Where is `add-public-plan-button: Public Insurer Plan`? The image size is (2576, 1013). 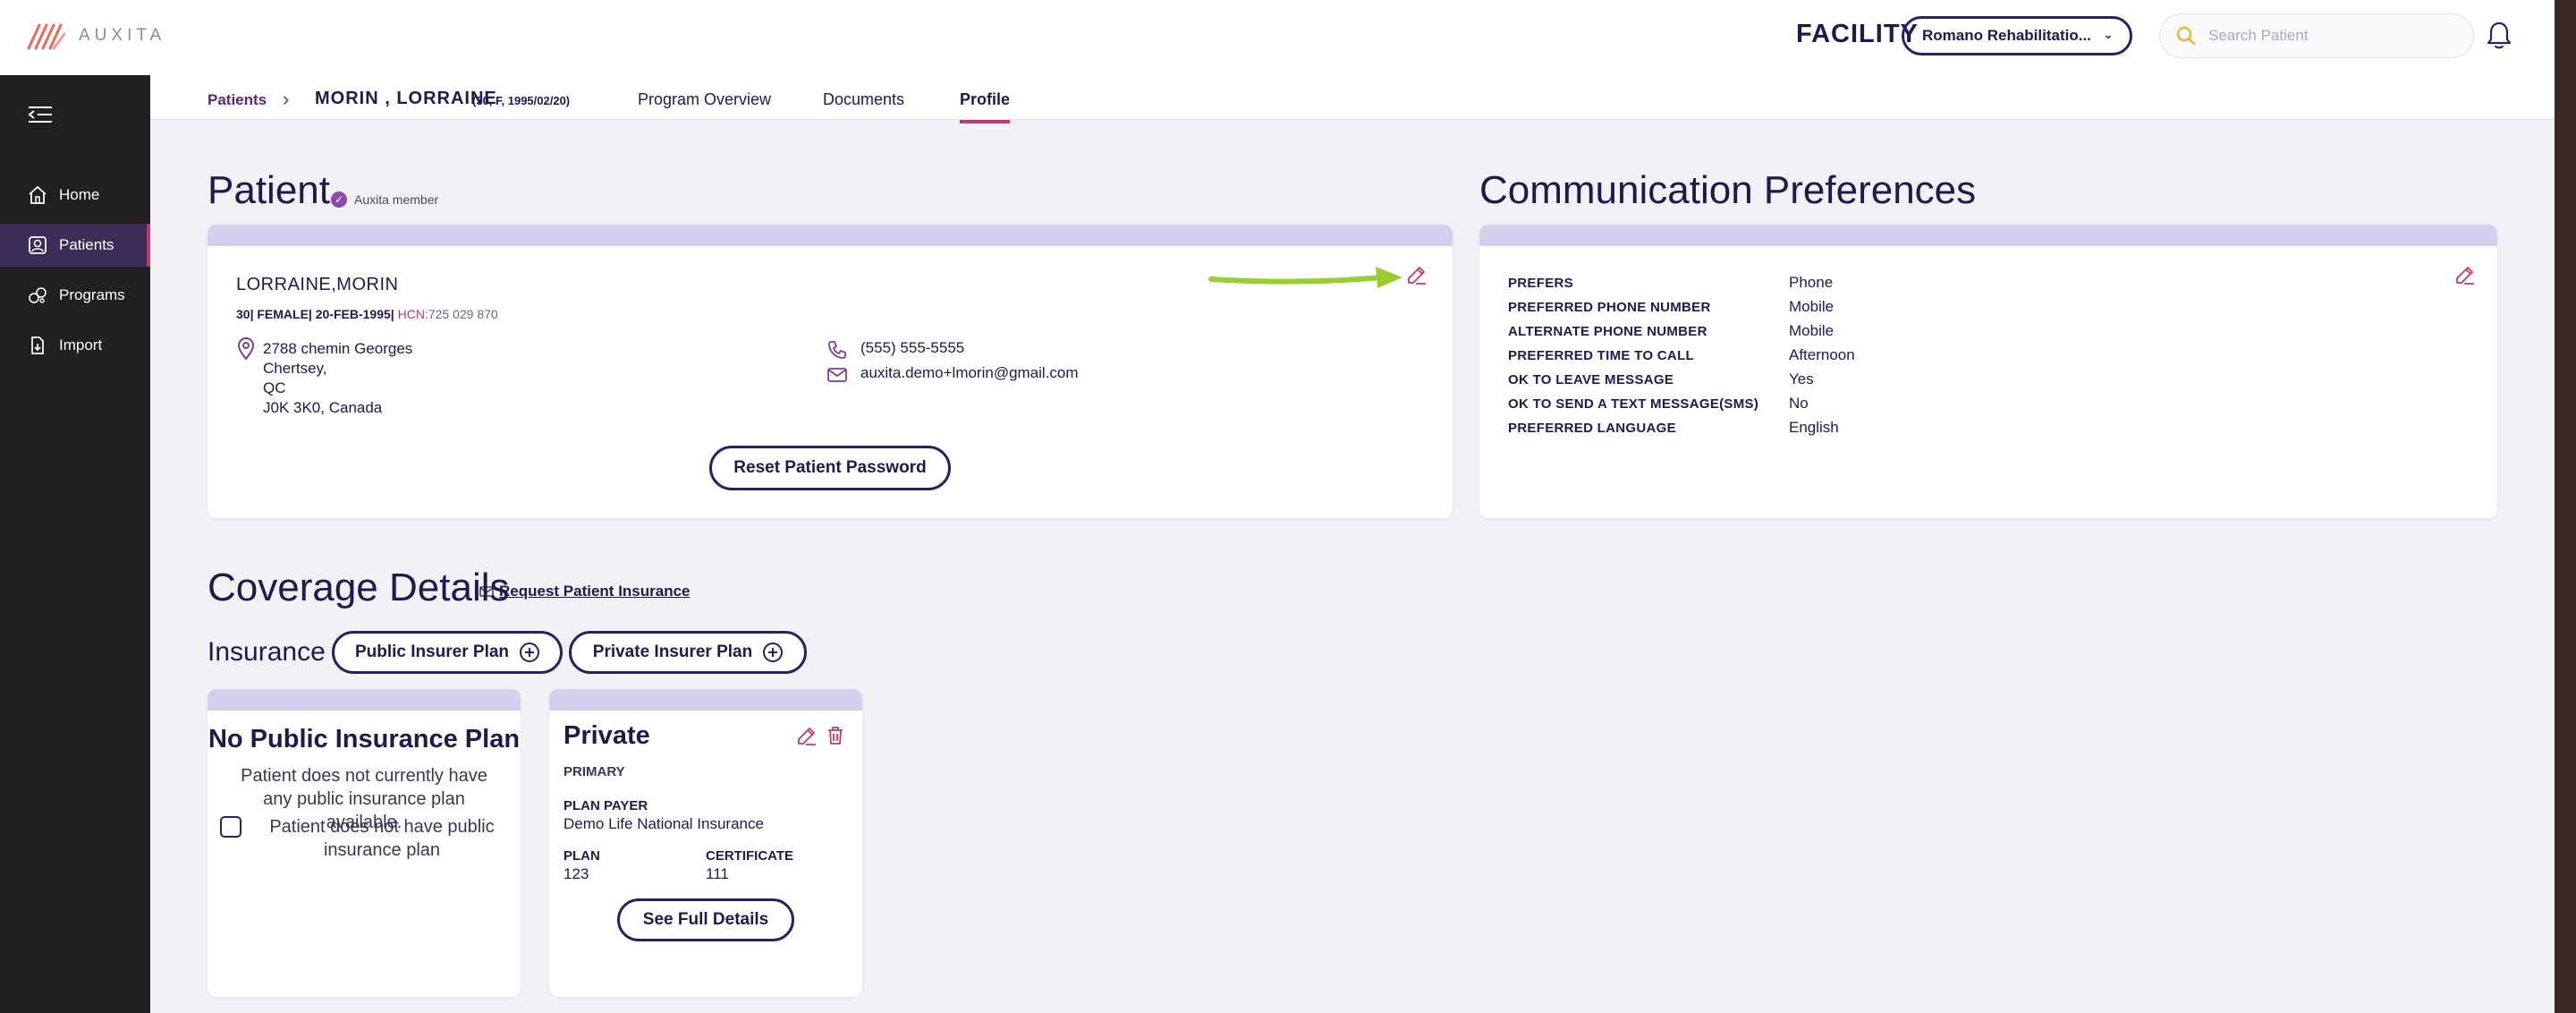
add-public-plan-button: Public Insurer Plan is located at coordinates (447, 652).